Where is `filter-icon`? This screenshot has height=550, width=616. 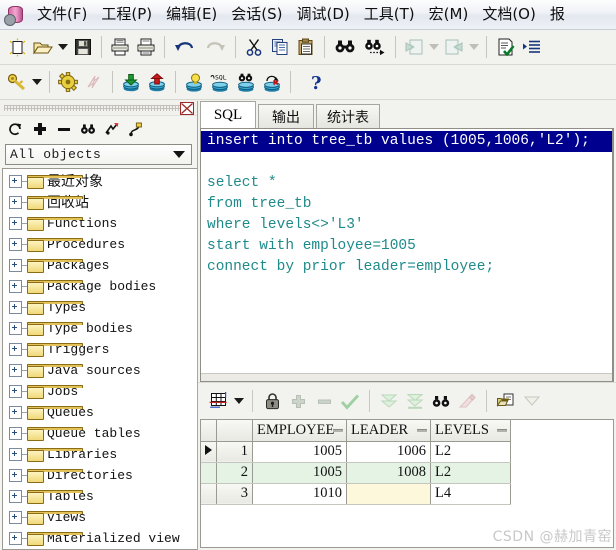
filter-icon is located at coordinates (111, 129).